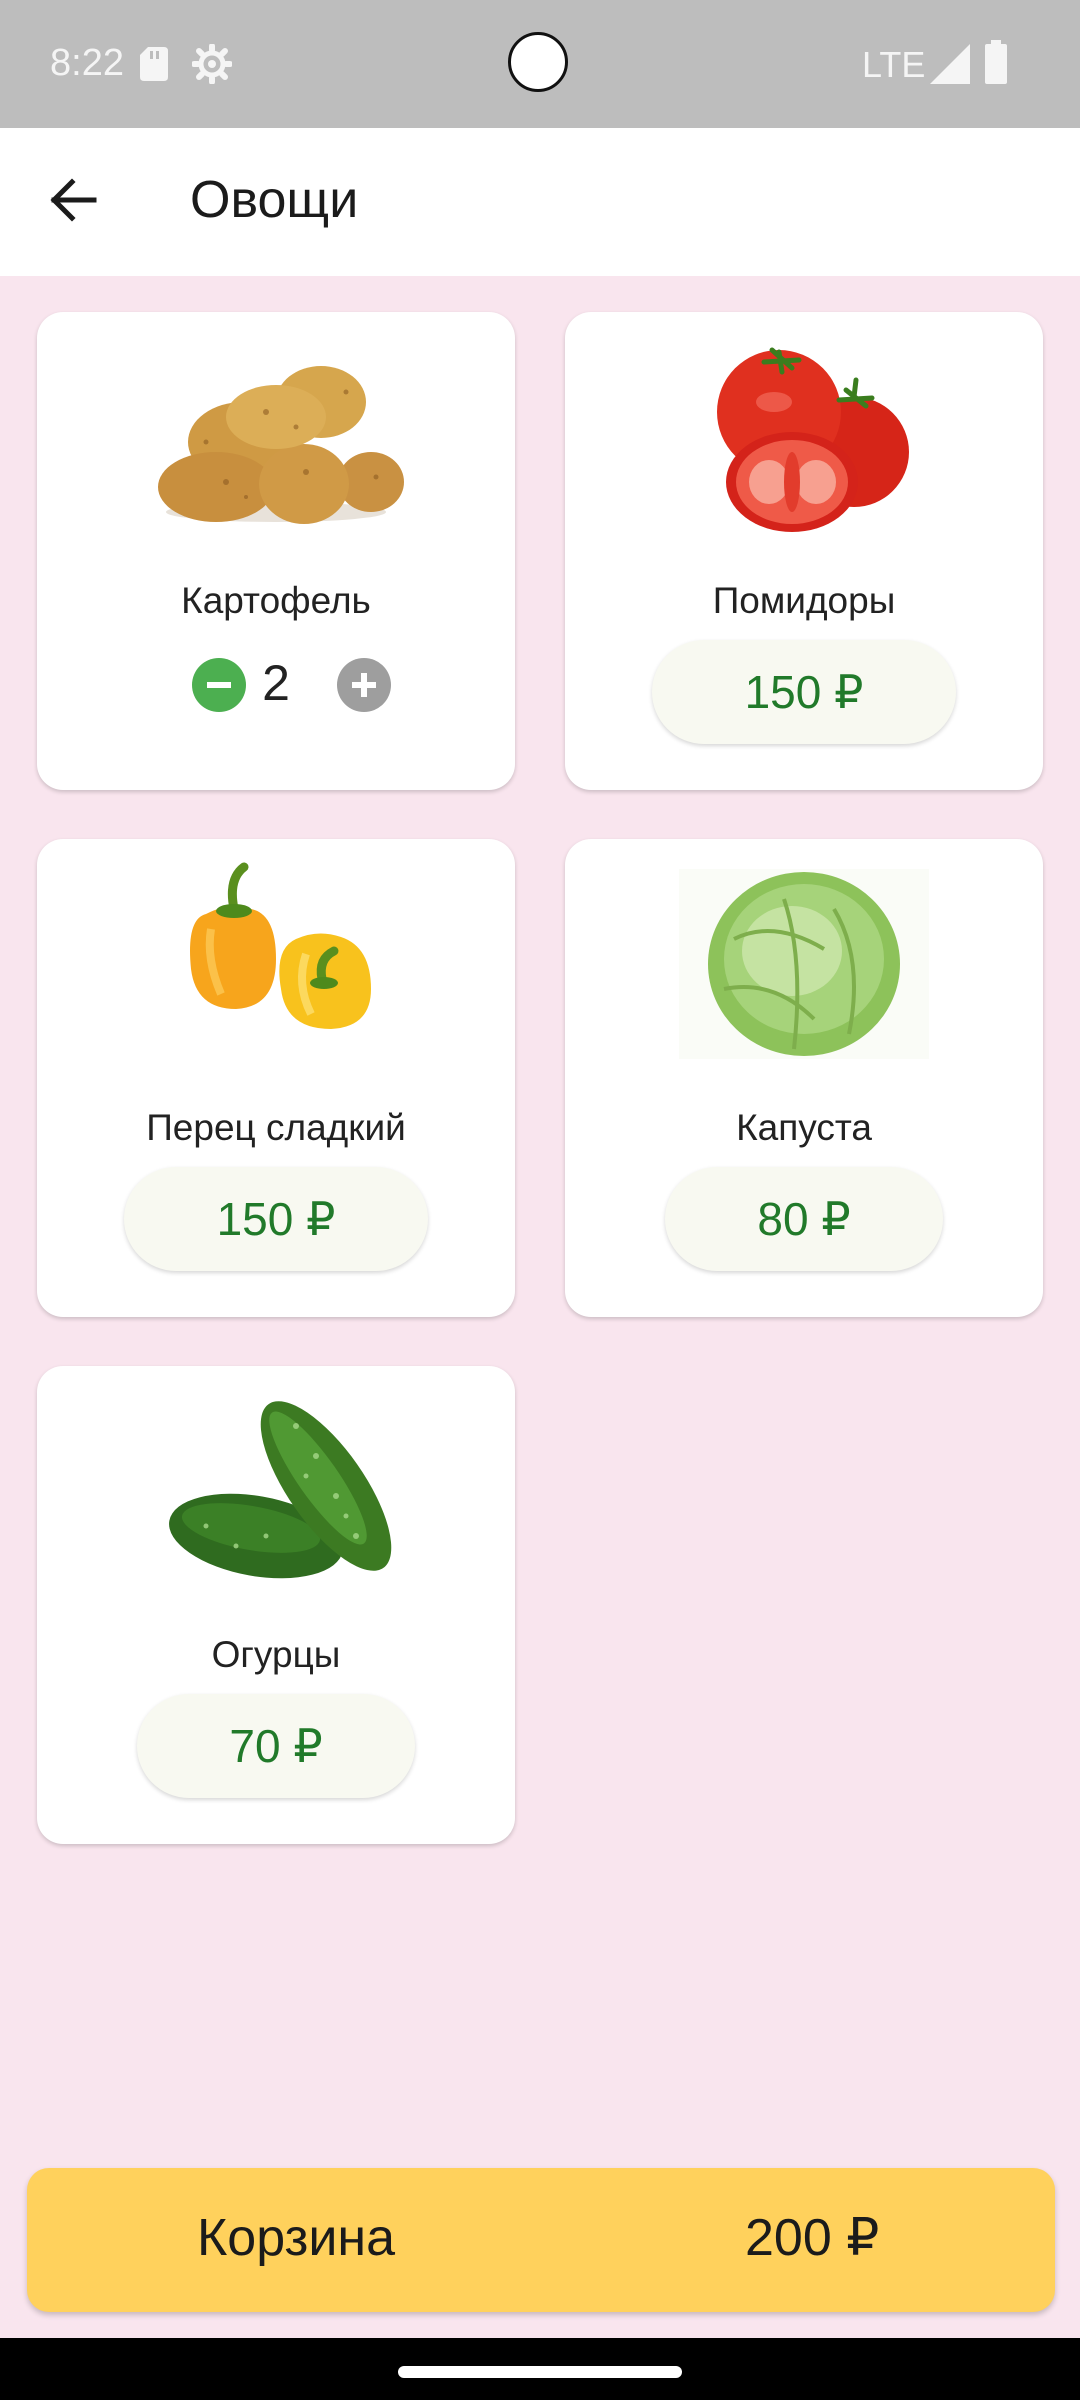 This screenshot has width=1080, height=2400. Describe the element at coordinates (804, 1219) in the screenshot. I see `price-button: 80 ₽` at that location.